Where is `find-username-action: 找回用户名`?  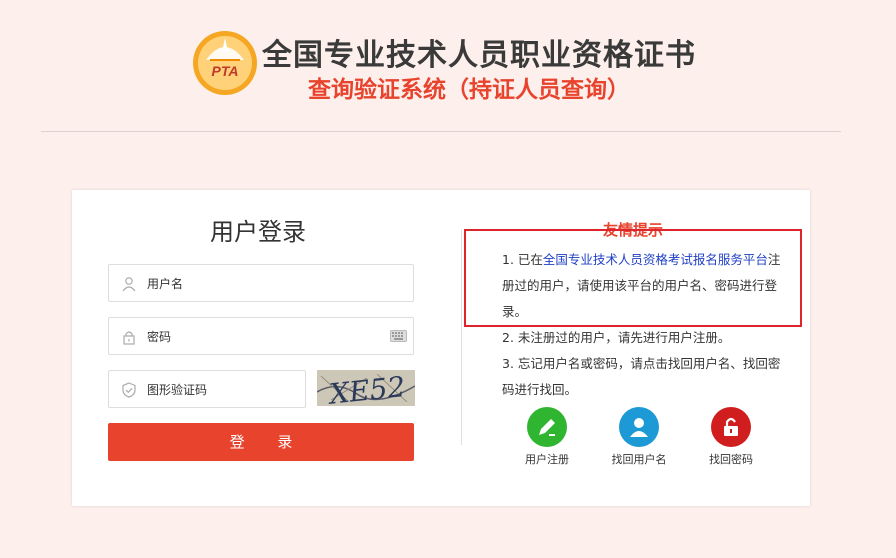
find-username-action: 找回用户名 is located at coordinates (639, 437).